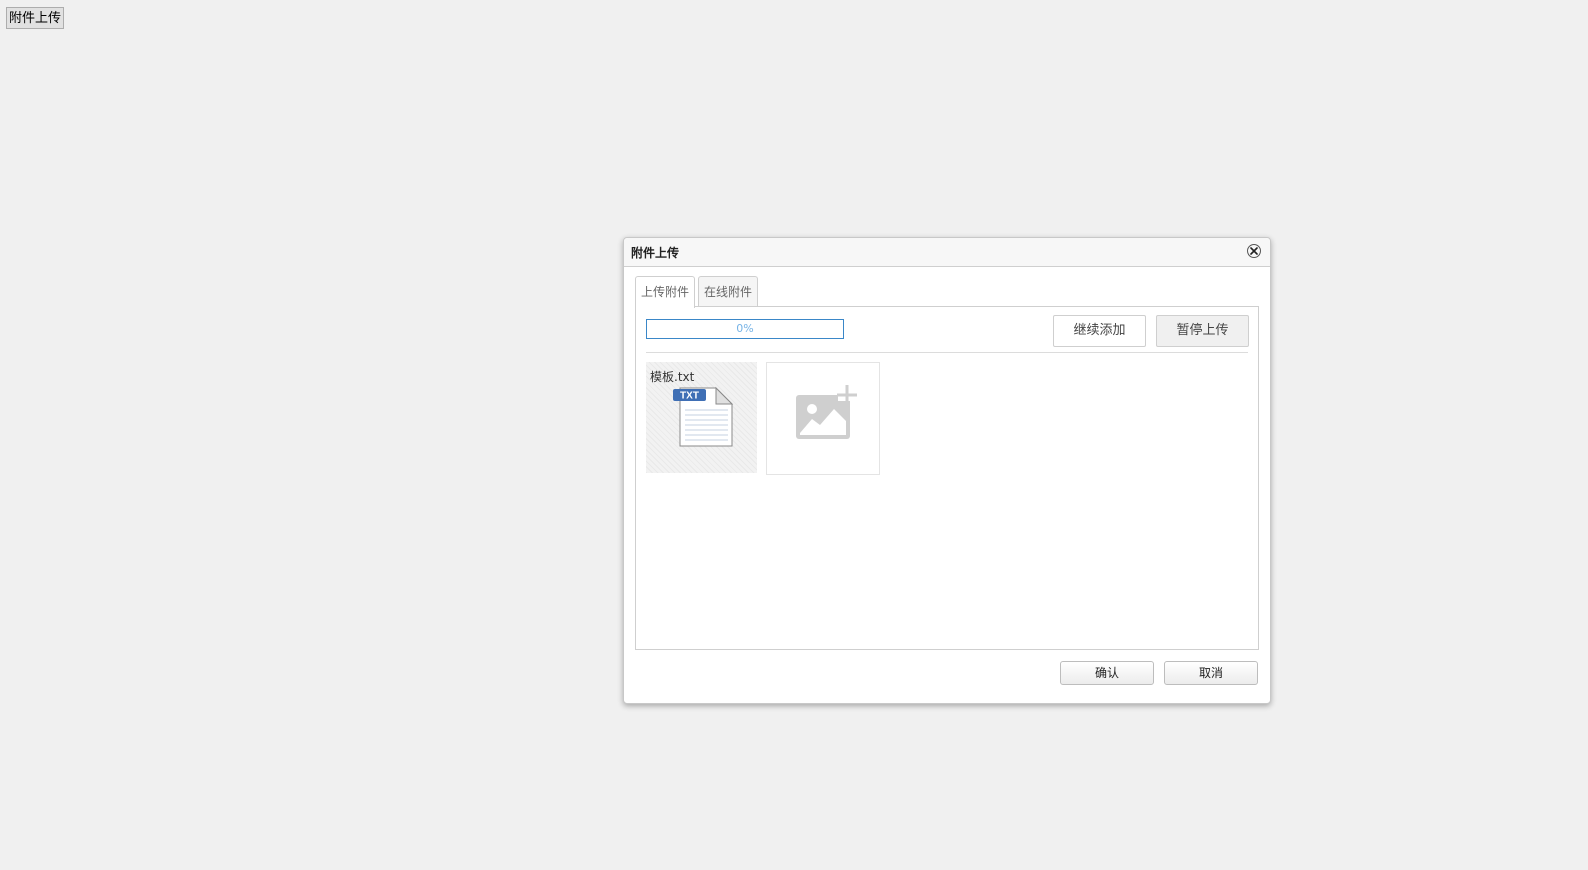 The image size is (1588, 870). I want to click on file-name: 模板.txt, so click(672, 377).